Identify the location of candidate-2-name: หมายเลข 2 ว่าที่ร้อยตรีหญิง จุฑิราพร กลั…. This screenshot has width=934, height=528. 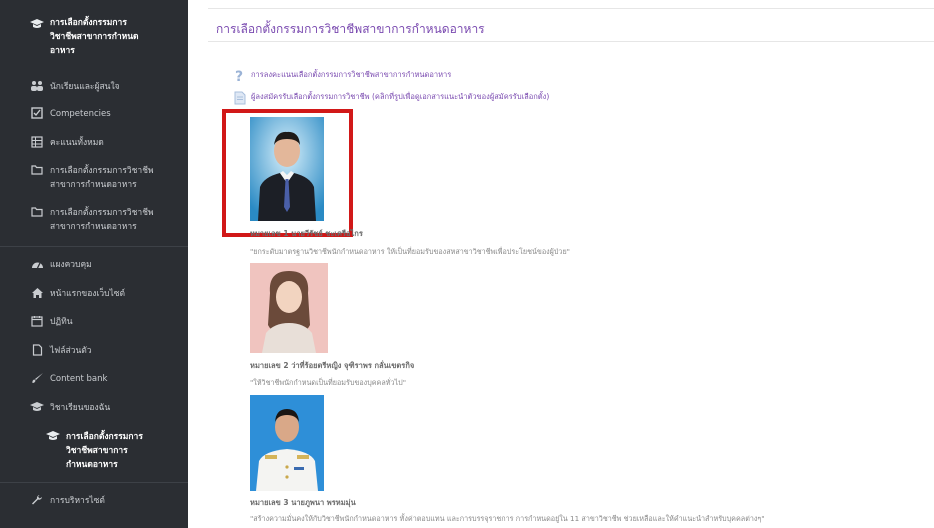
(332, 365).